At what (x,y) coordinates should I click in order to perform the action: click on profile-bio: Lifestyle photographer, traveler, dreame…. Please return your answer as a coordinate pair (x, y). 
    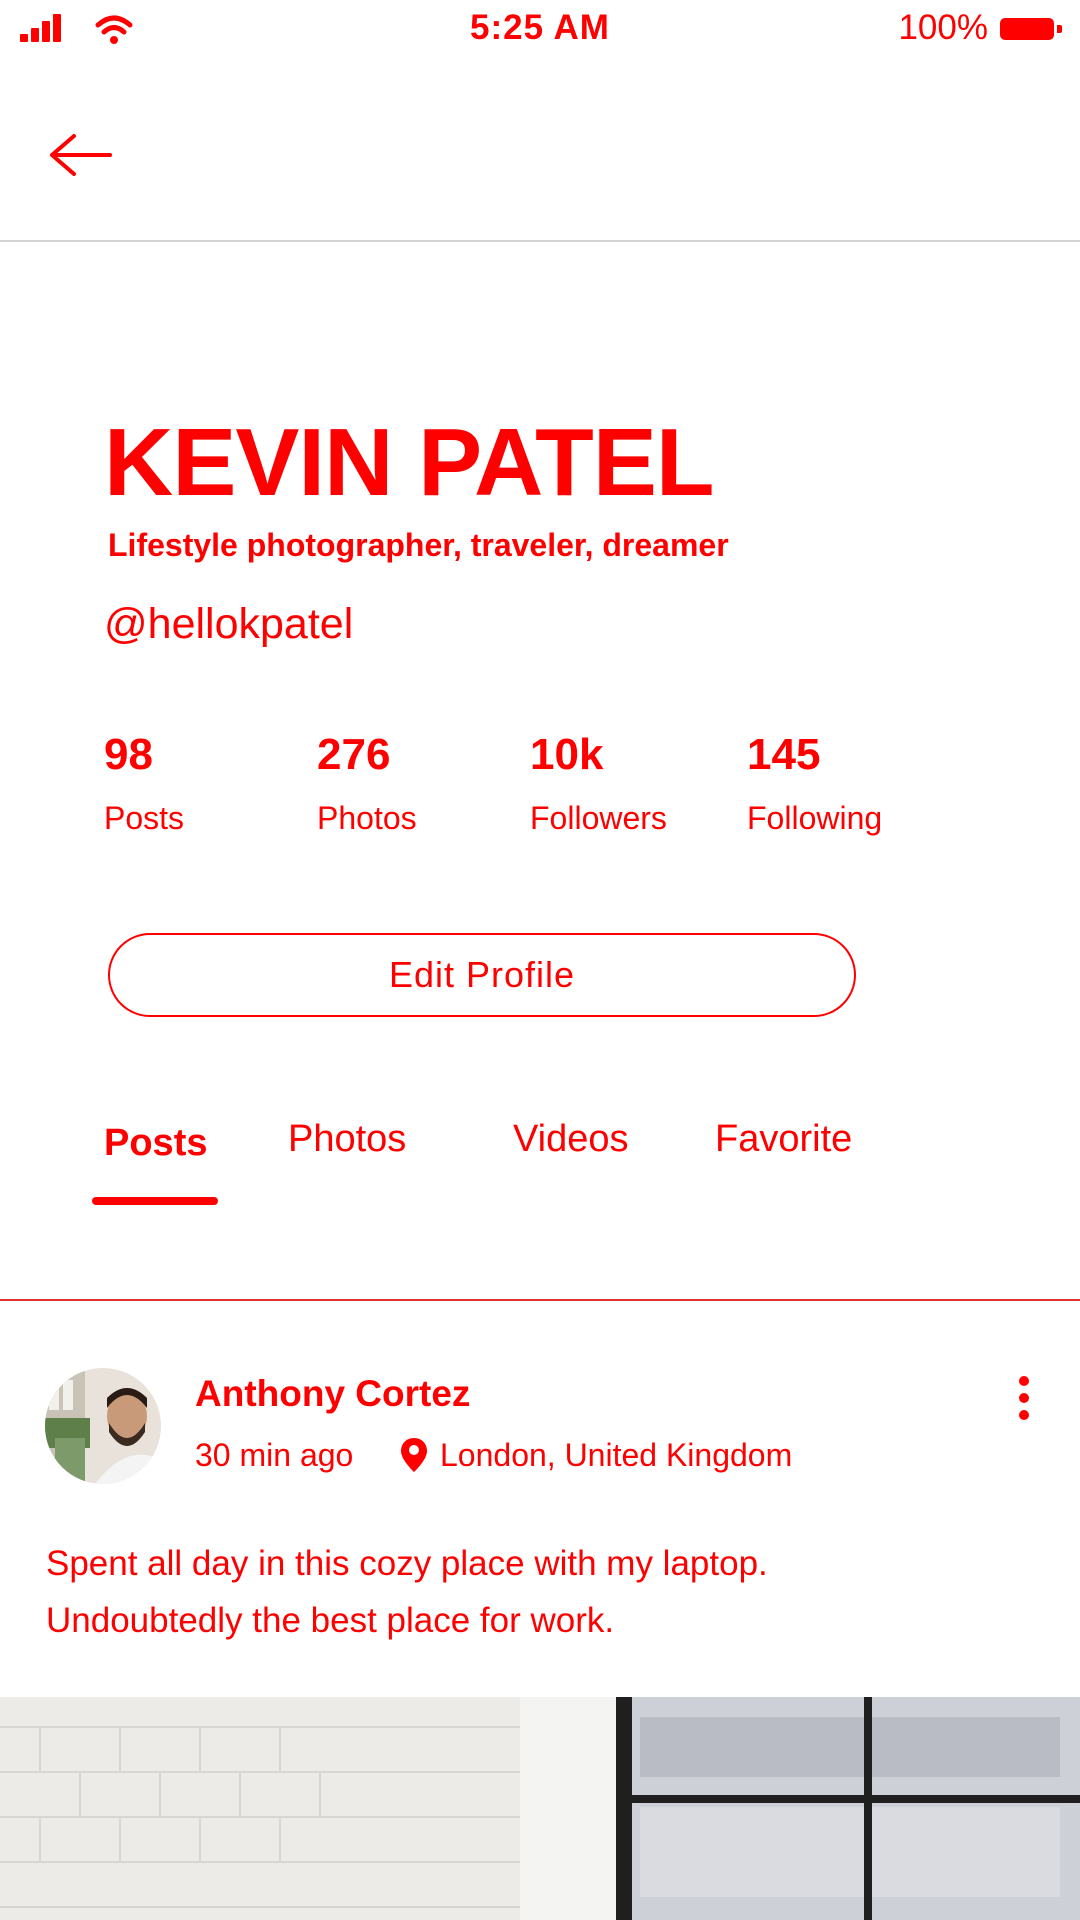
    Looking at the image, I should click on (418, 545).